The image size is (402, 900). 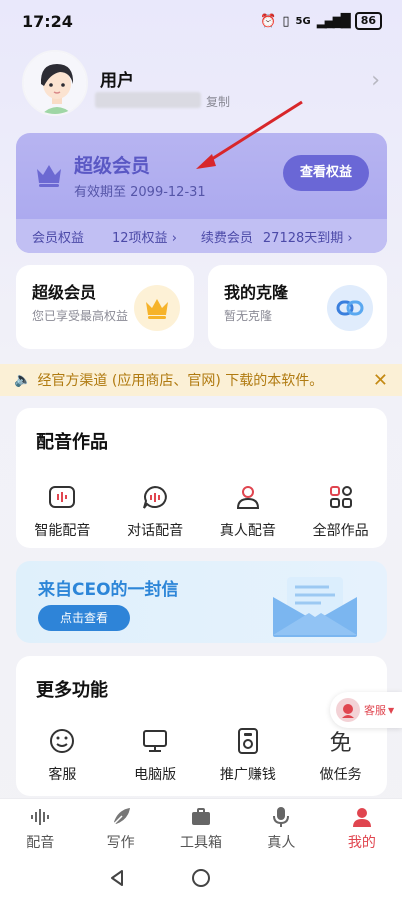 I want to click on benefits-label: 会员权益, so click(x=58, y=238).